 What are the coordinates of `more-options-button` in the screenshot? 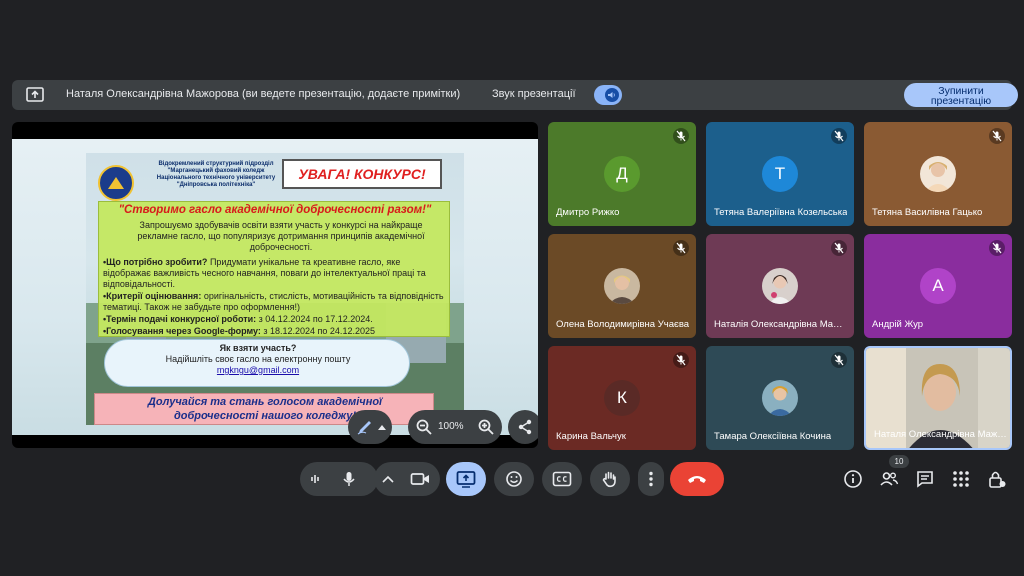 It's located at (651, 479).